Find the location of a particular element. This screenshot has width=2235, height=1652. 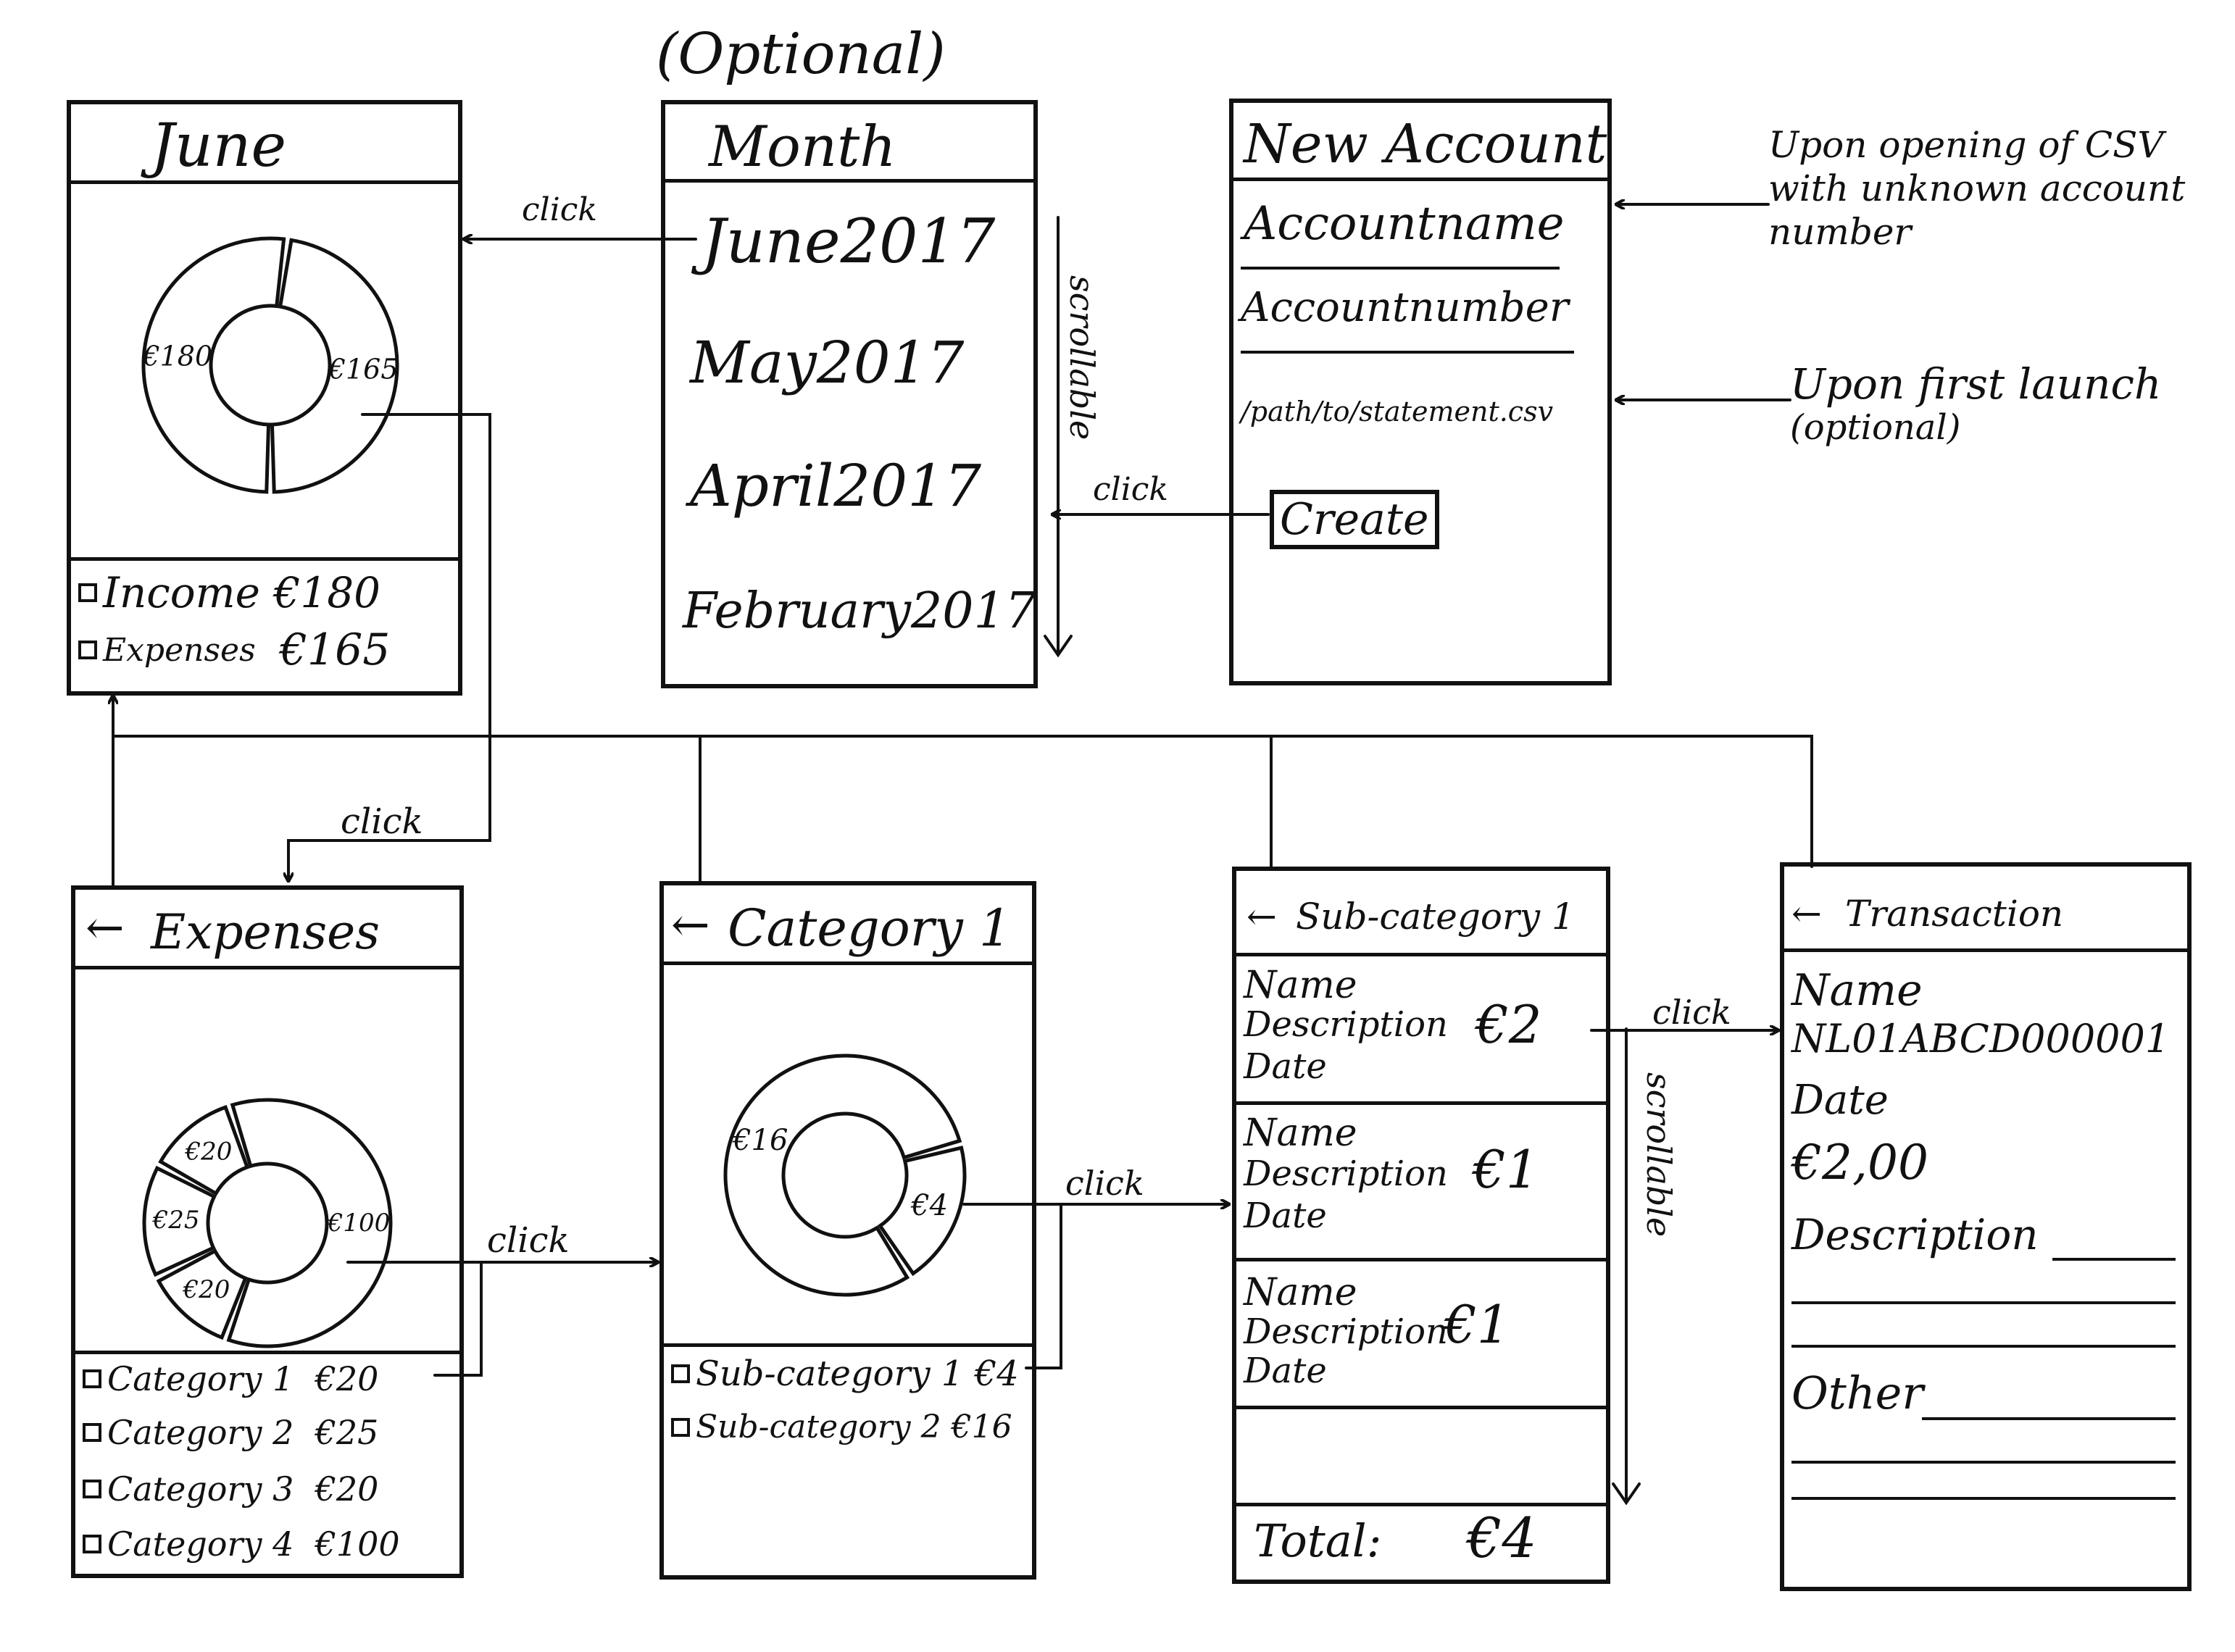

transaction-date-label: Date is located at coordinates (1840, 1100).